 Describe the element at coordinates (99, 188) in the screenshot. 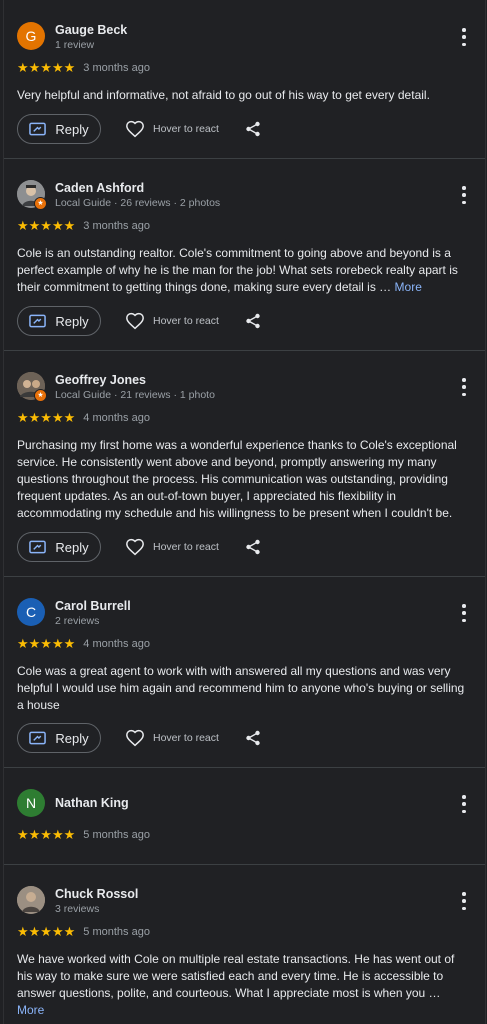

I see `reviewer-name: Caden Ashford` at that location.